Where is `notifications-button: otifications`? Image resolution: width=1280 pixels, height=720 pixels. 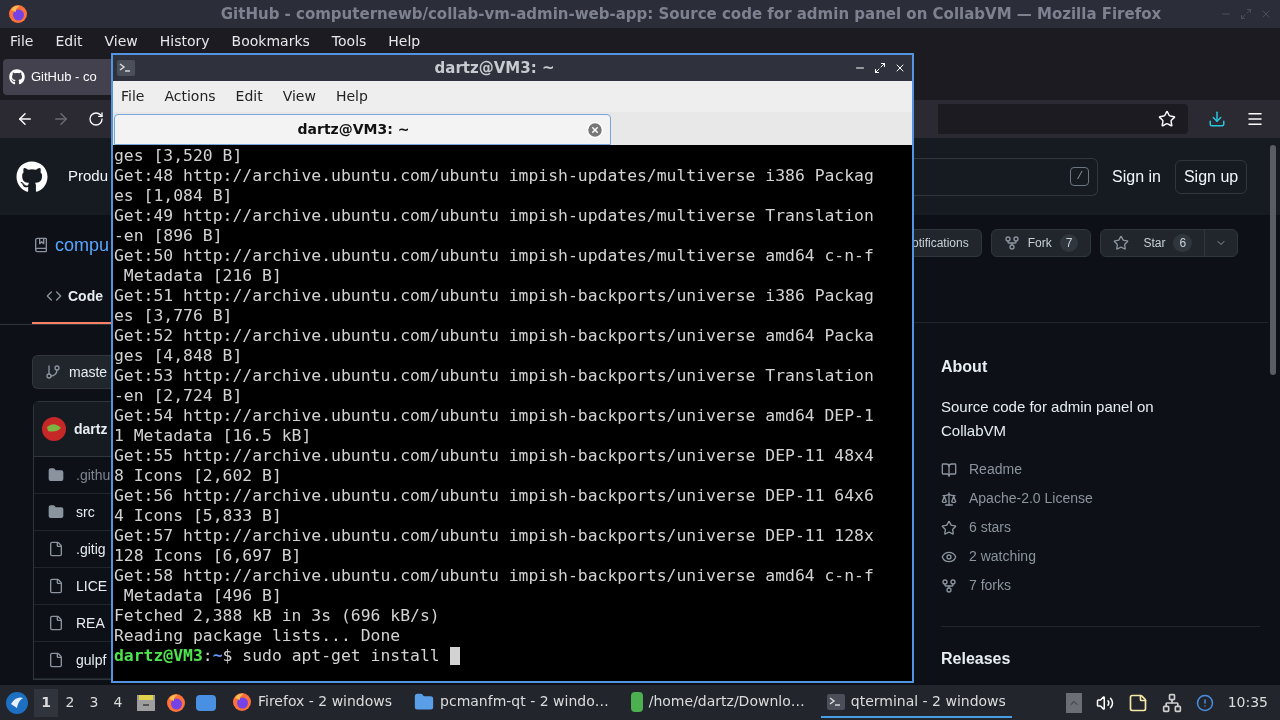
notifications-button: otifications is located at coordinates (947, 243).